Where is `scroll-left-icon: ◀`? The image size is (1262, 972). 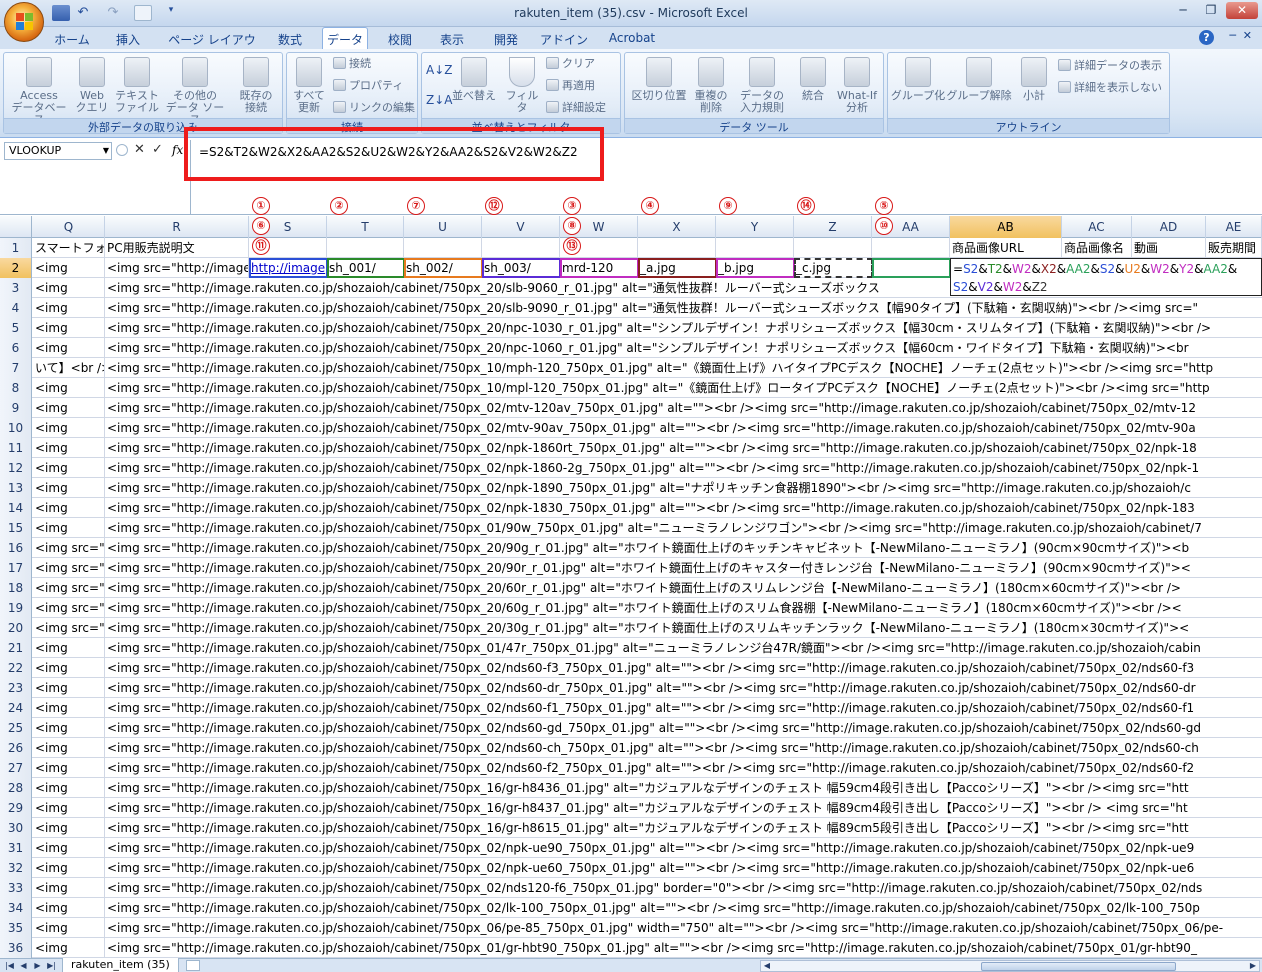 scroll-left-icon: ◀ is located at coordinates (767, 966).